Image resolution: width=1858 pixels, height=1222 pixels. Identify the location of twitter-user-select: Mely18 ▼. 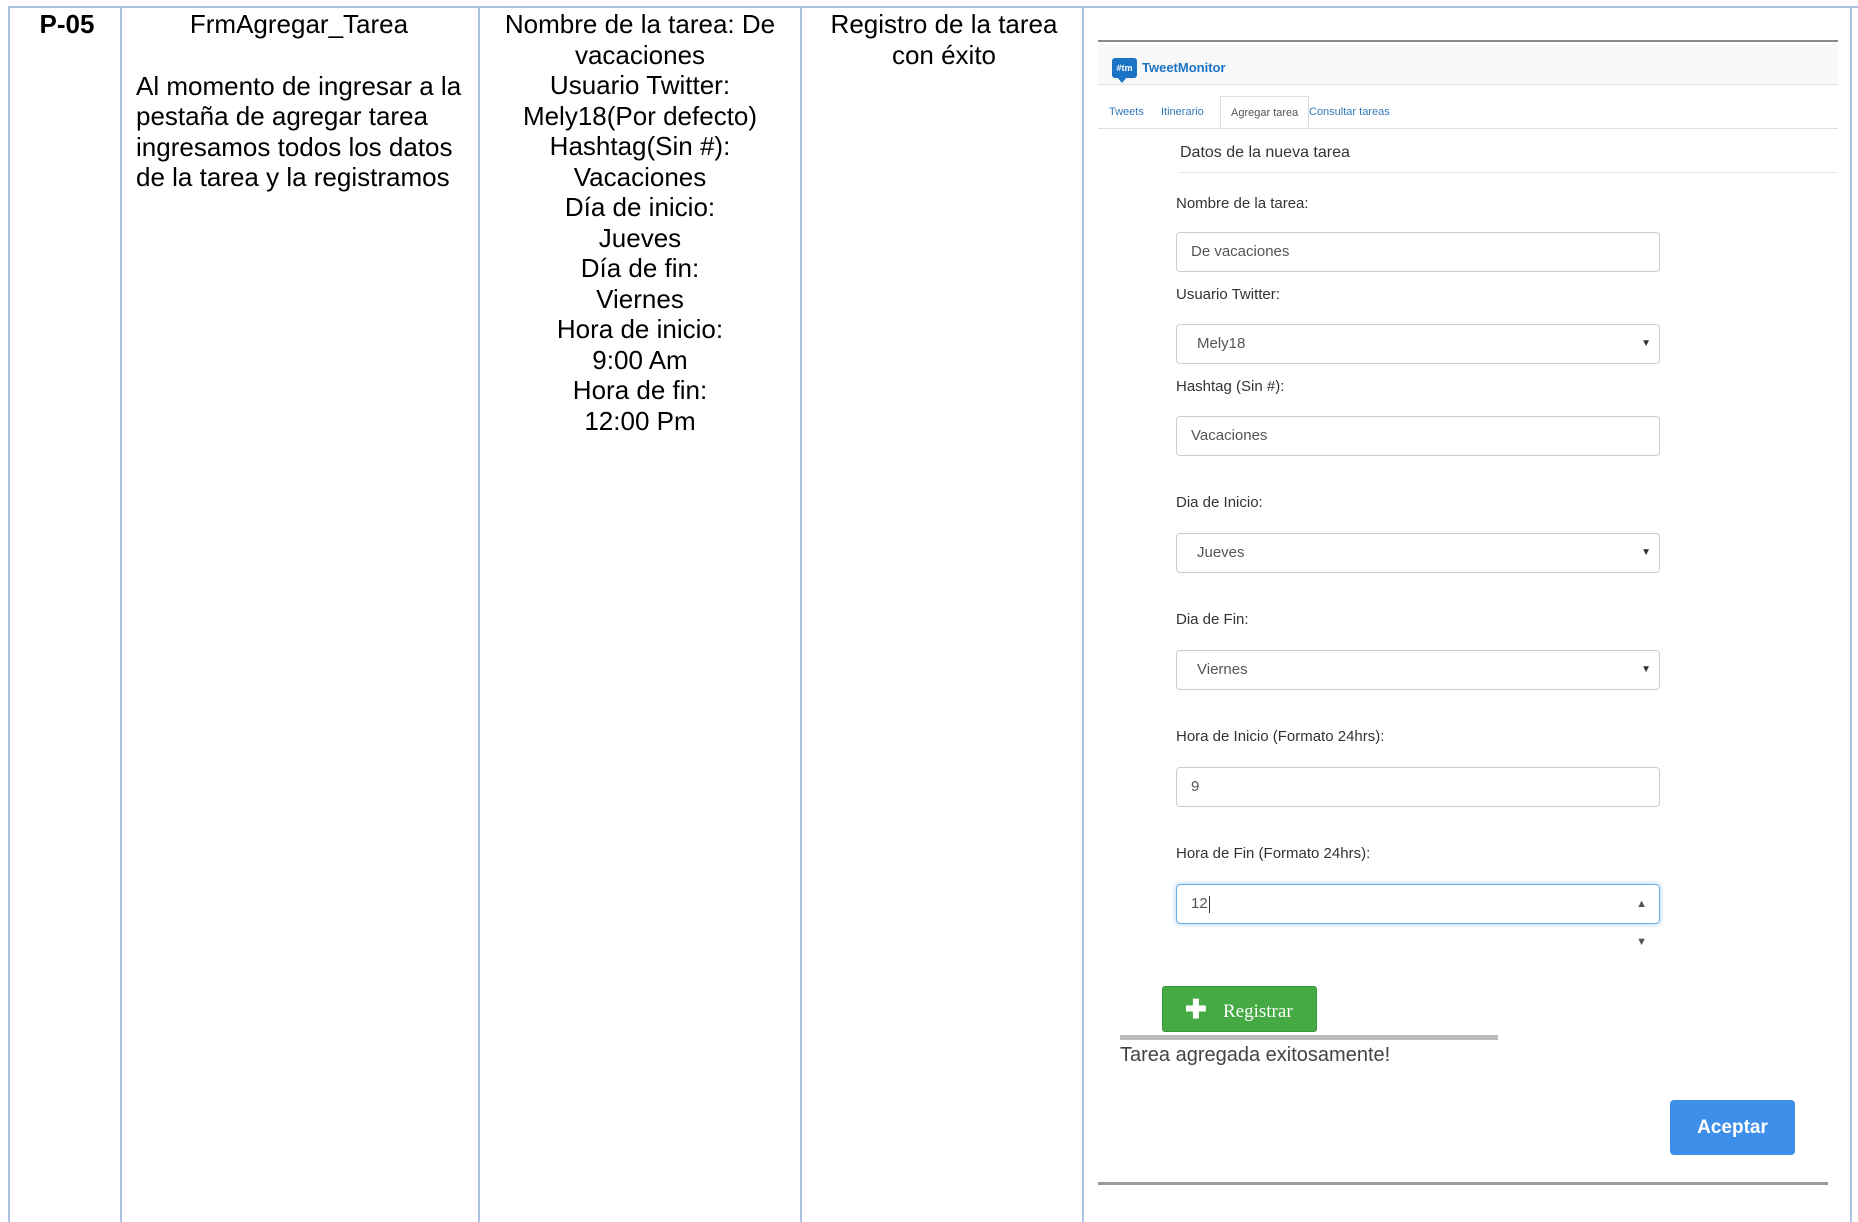
(1418, 344).